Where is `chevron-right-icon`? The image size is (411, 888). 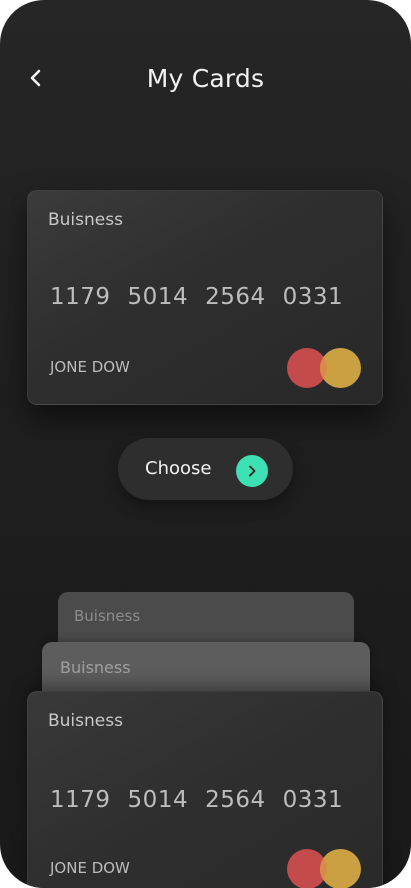
chevron-right-icon is located at coordinates (252, 471).